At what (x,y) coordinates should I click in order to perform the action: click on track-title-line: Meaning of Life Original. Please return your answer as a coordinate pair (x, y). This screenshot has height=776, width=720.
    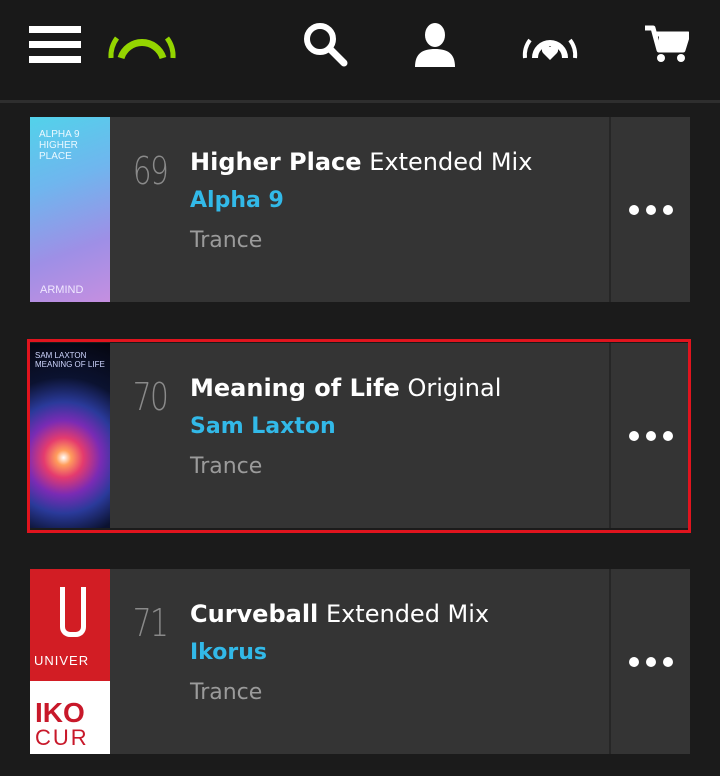
    Looking at the image, I should click on (399, 388).